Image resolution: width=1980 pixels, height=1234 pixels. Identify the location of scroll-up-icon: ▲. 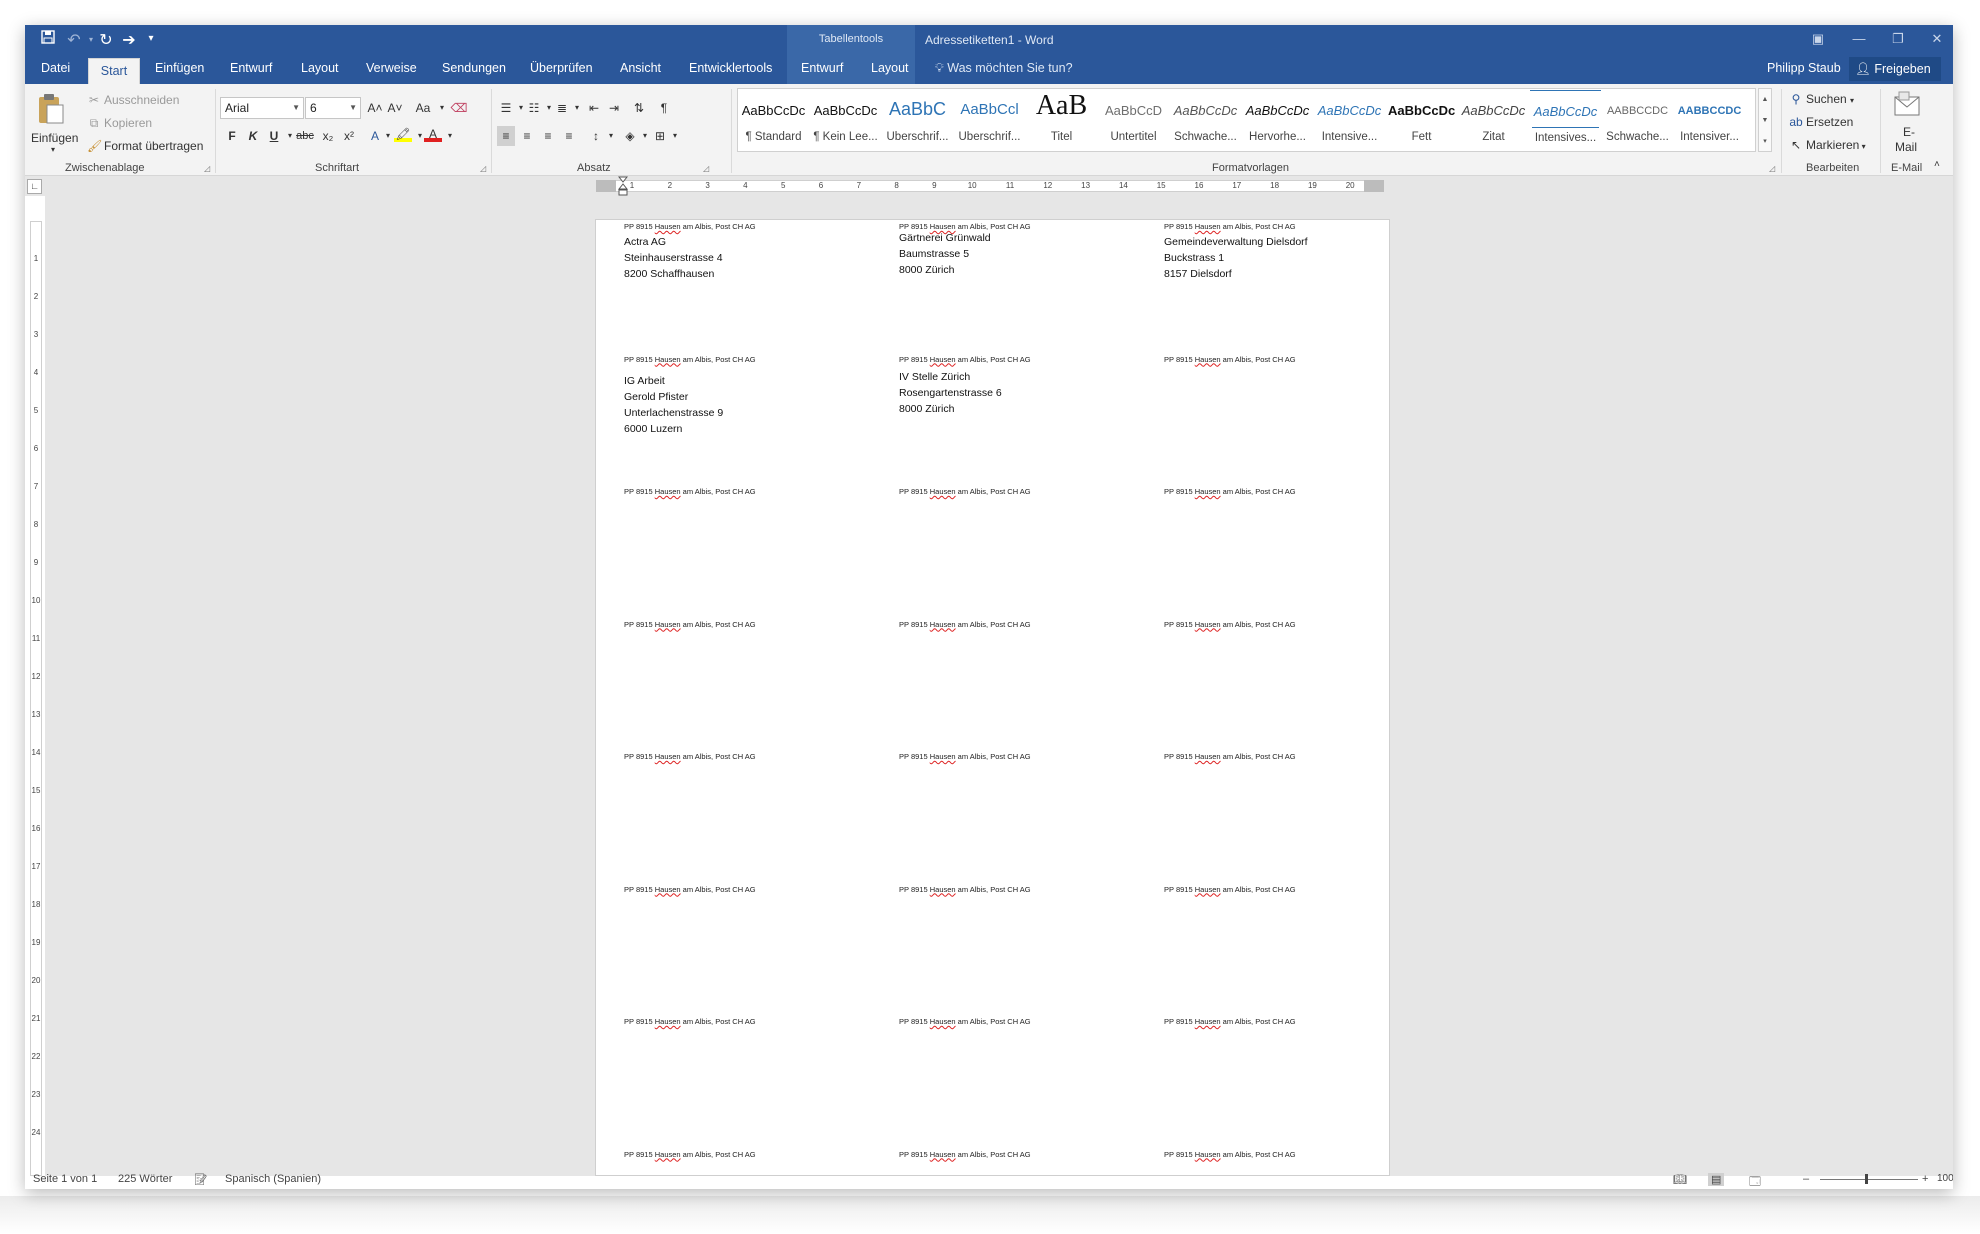
(1765, 99).